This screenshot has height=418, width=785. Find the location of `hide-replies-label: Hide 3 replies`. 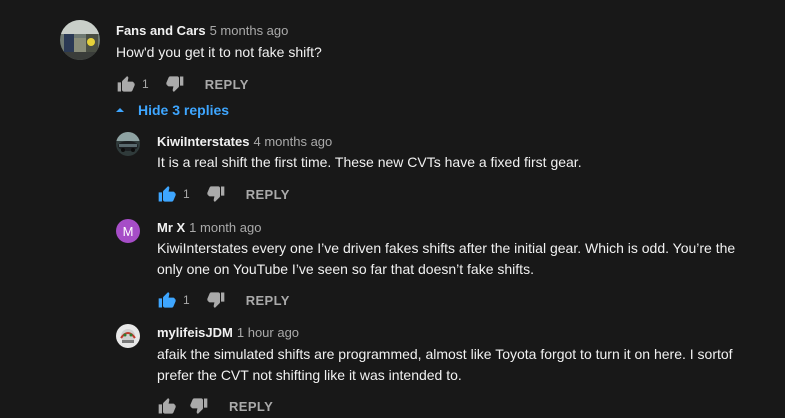

hide-replies-label: Hide 3 replies is located at coordinates (184, 110).